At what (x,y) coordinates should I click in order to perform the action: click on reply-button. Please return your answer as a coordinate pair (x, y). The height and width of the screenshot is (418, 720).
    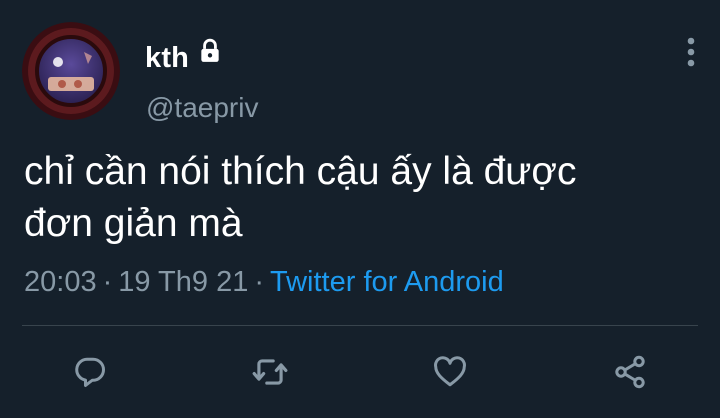
    Looking at the image, I should click on (90, 372).